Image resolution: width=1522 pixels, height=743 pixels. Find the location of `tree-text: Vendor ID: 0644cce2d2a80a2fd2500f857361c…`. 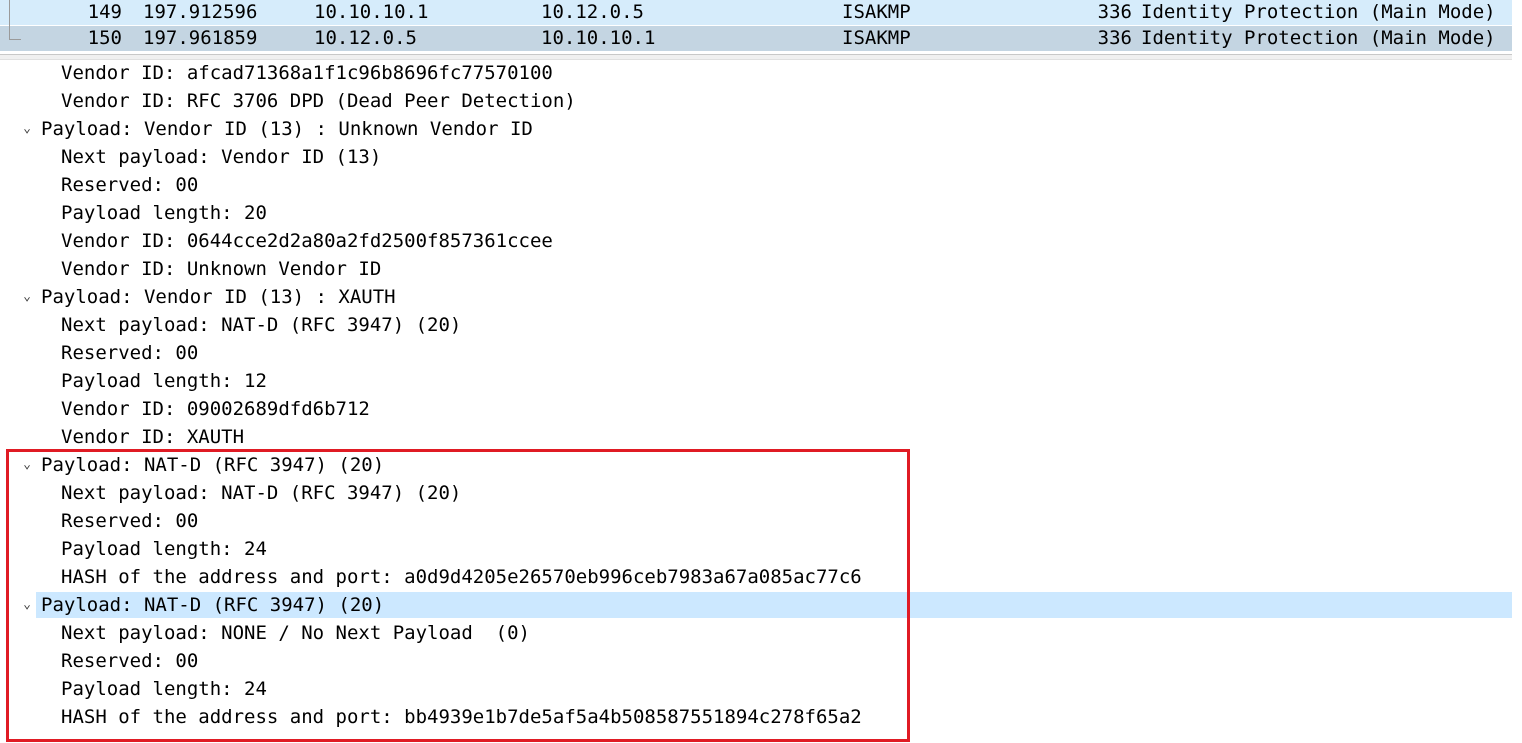

tree-text: Vendor ID: 0644cce2d2a80a2fd2500f857361c… is located at coordinates (307, 241).